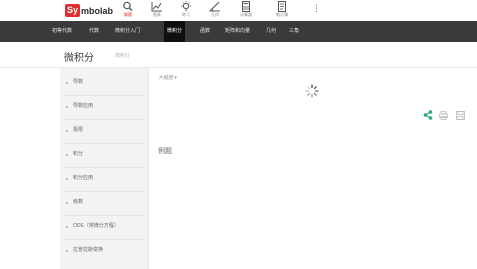  Describe the element at coordinates (104, 155) in the screenshot. I see `sidebar-item-integrals: ▸ 积分` at that location.